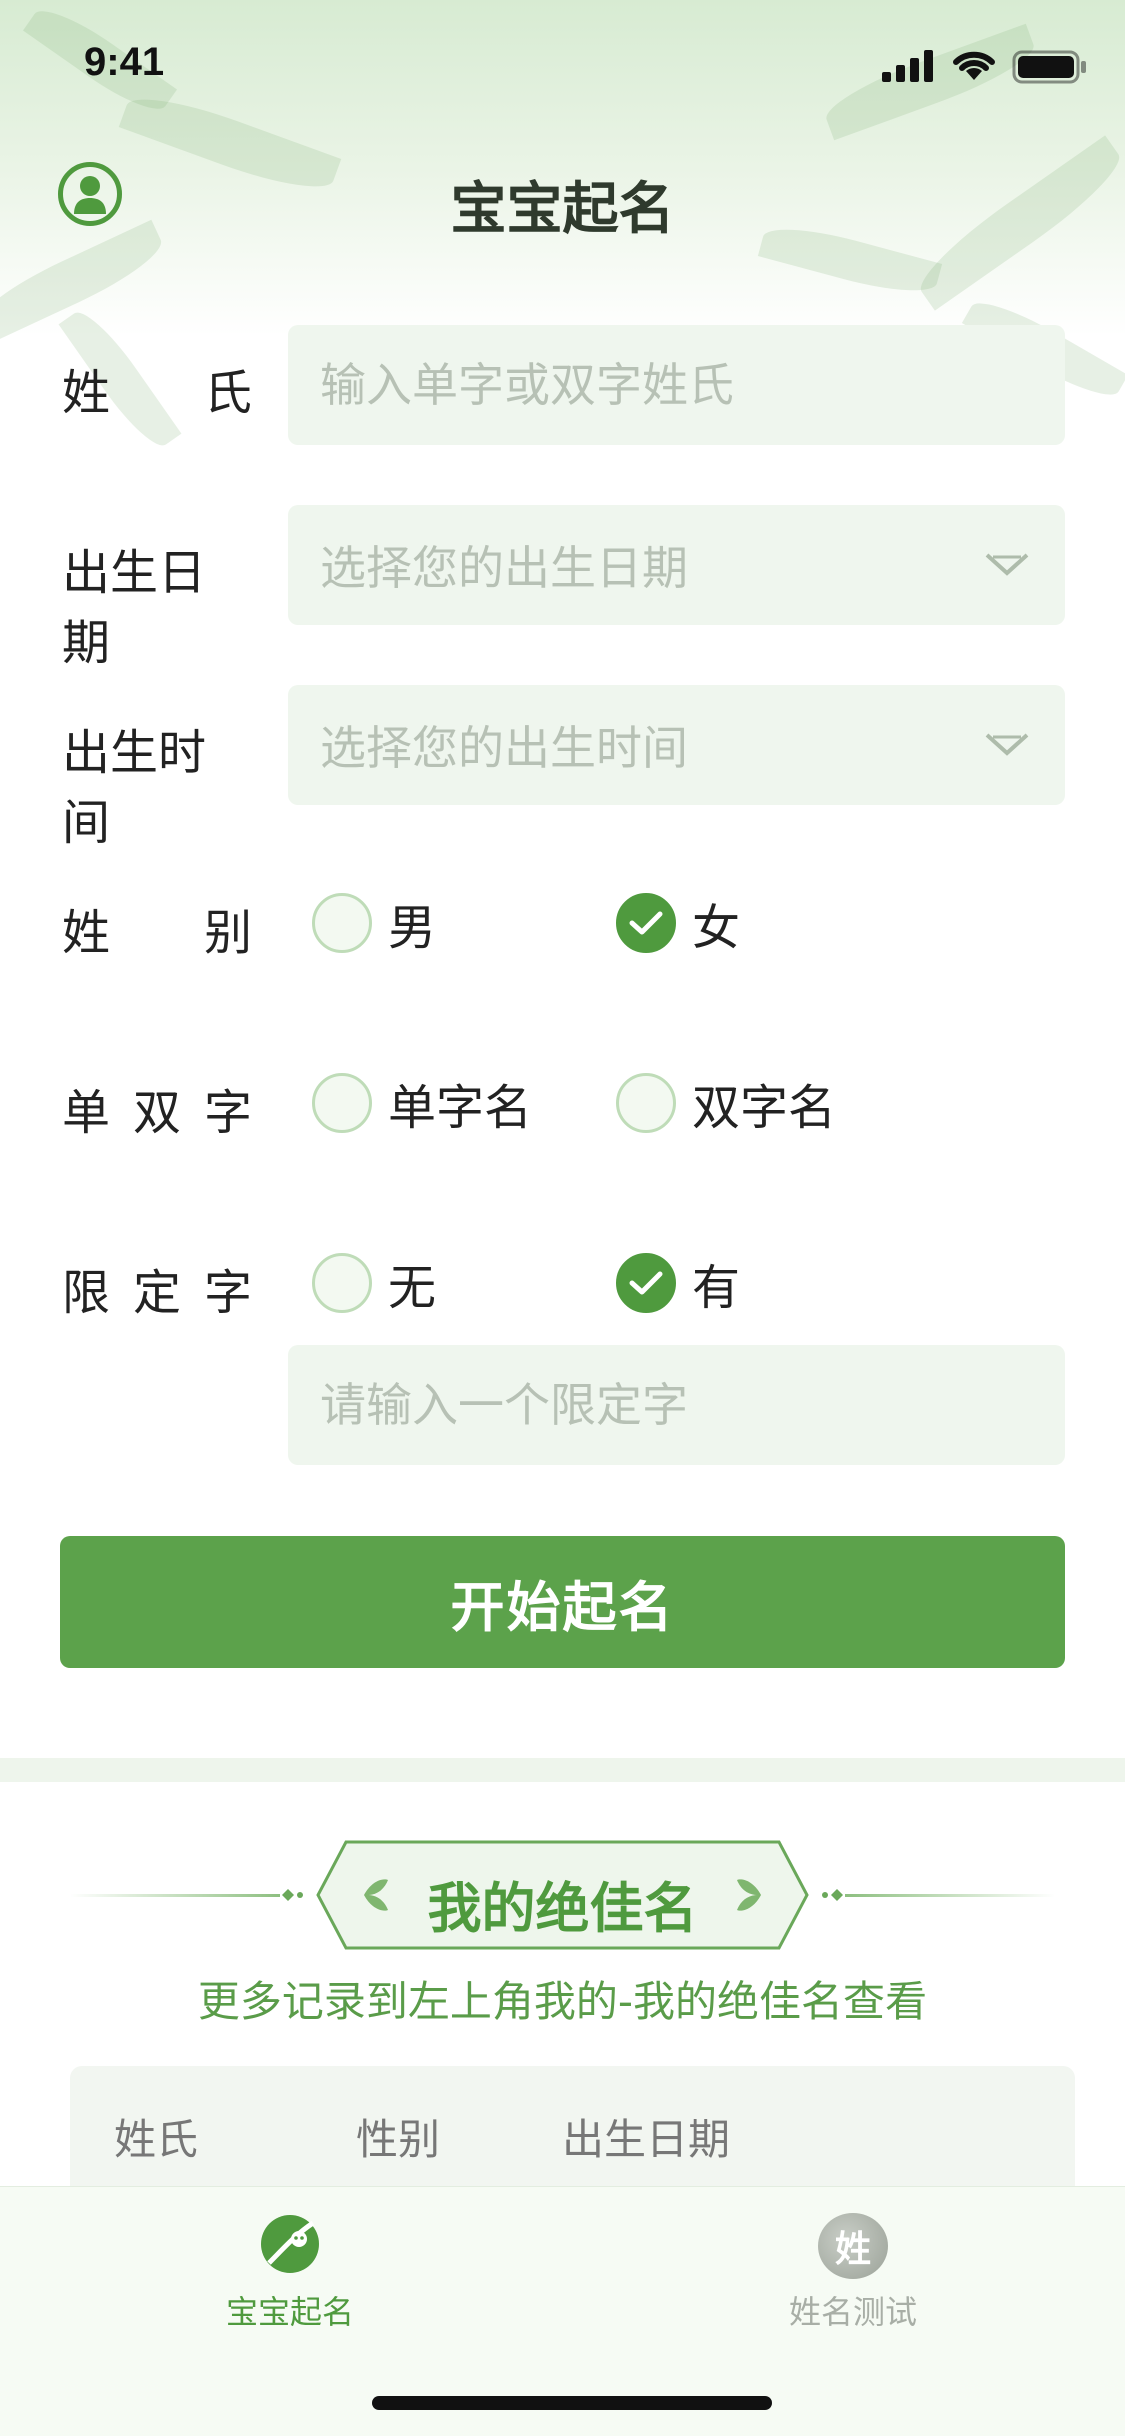 Image resolution: width=1125 pixels, height=2436 pixels. Describe the element at coordinates (562, 2001) in the screenshot. I see `favorites-subtitle: 更多记录到左上角我的-我的绝佳名查看` at that location.